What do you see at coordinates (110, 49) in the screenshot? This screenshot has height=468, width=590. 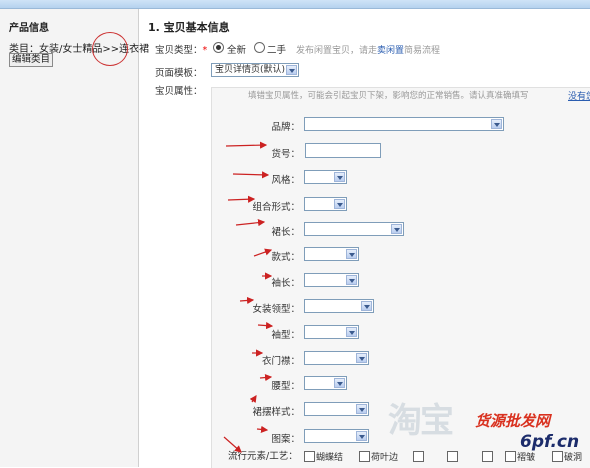 I see `annotation-circle` at bounding box center [110, 49].